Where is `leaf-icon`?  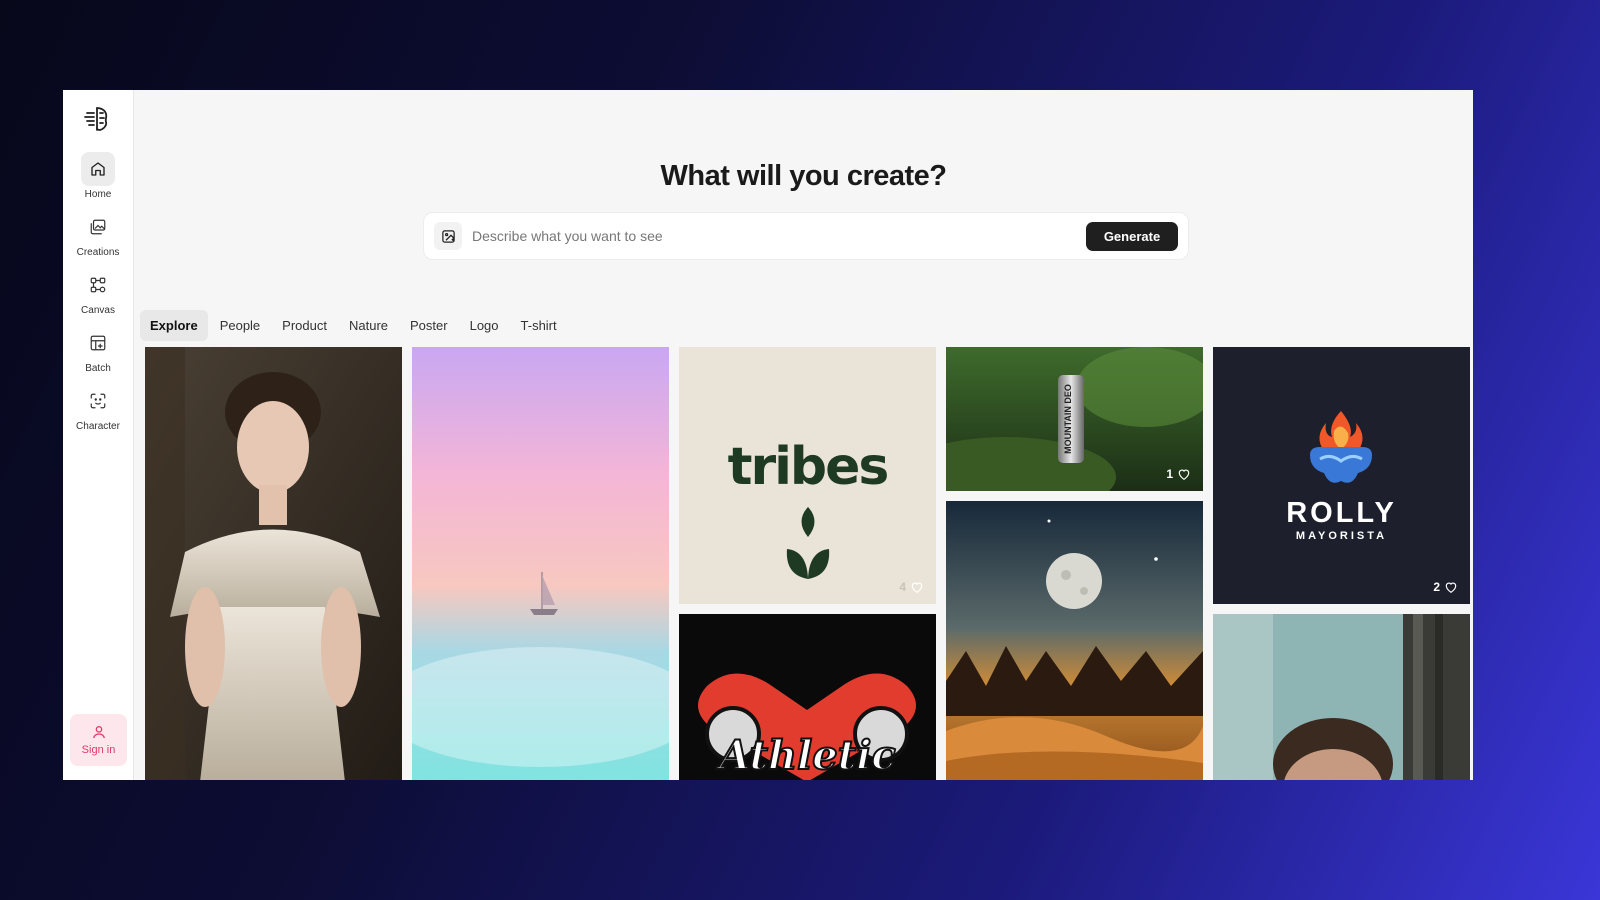
leaf-icon is located at coordinates (808, 543).